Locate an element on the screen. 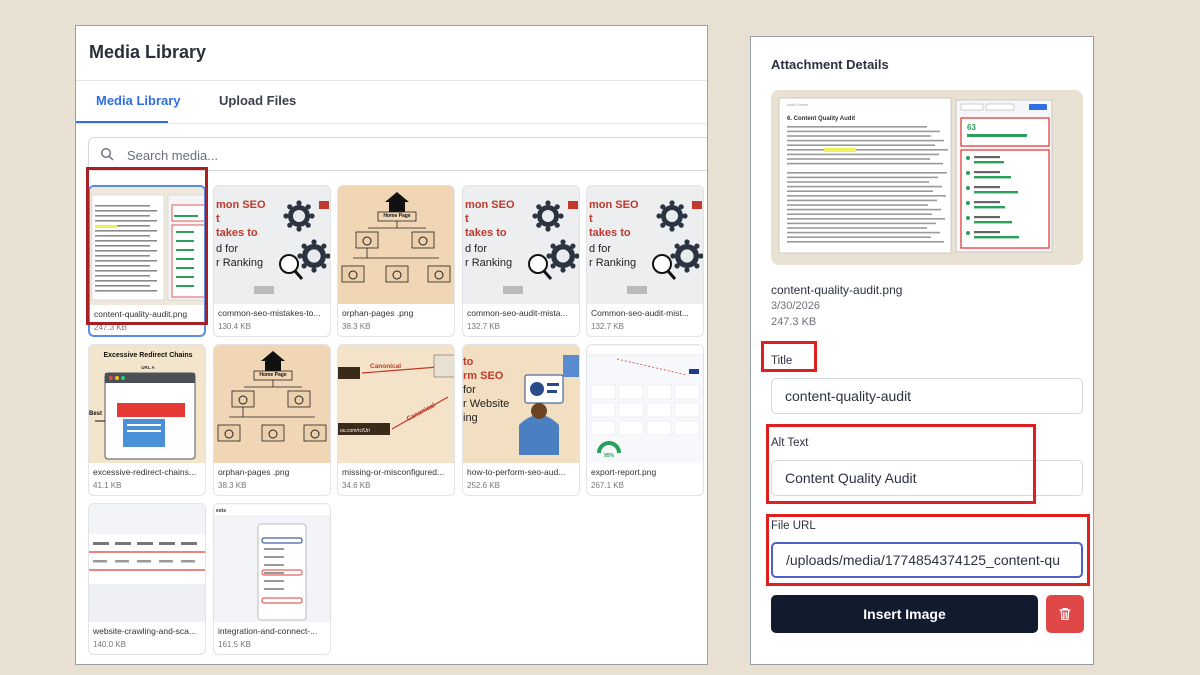 The width and height of the screenshot is (1200, 675). thumb-text: rm SEO is located at coordinates (483, 376).